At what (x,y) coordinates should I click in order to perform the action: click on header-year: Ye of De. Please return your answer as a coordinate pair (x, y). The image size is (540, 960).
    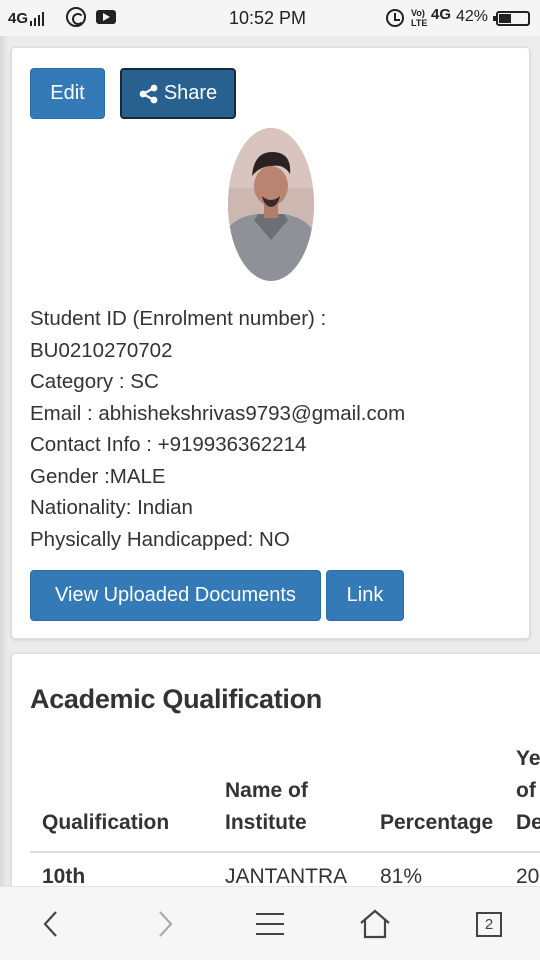
    Looking at the image, I should click on (528, 791).